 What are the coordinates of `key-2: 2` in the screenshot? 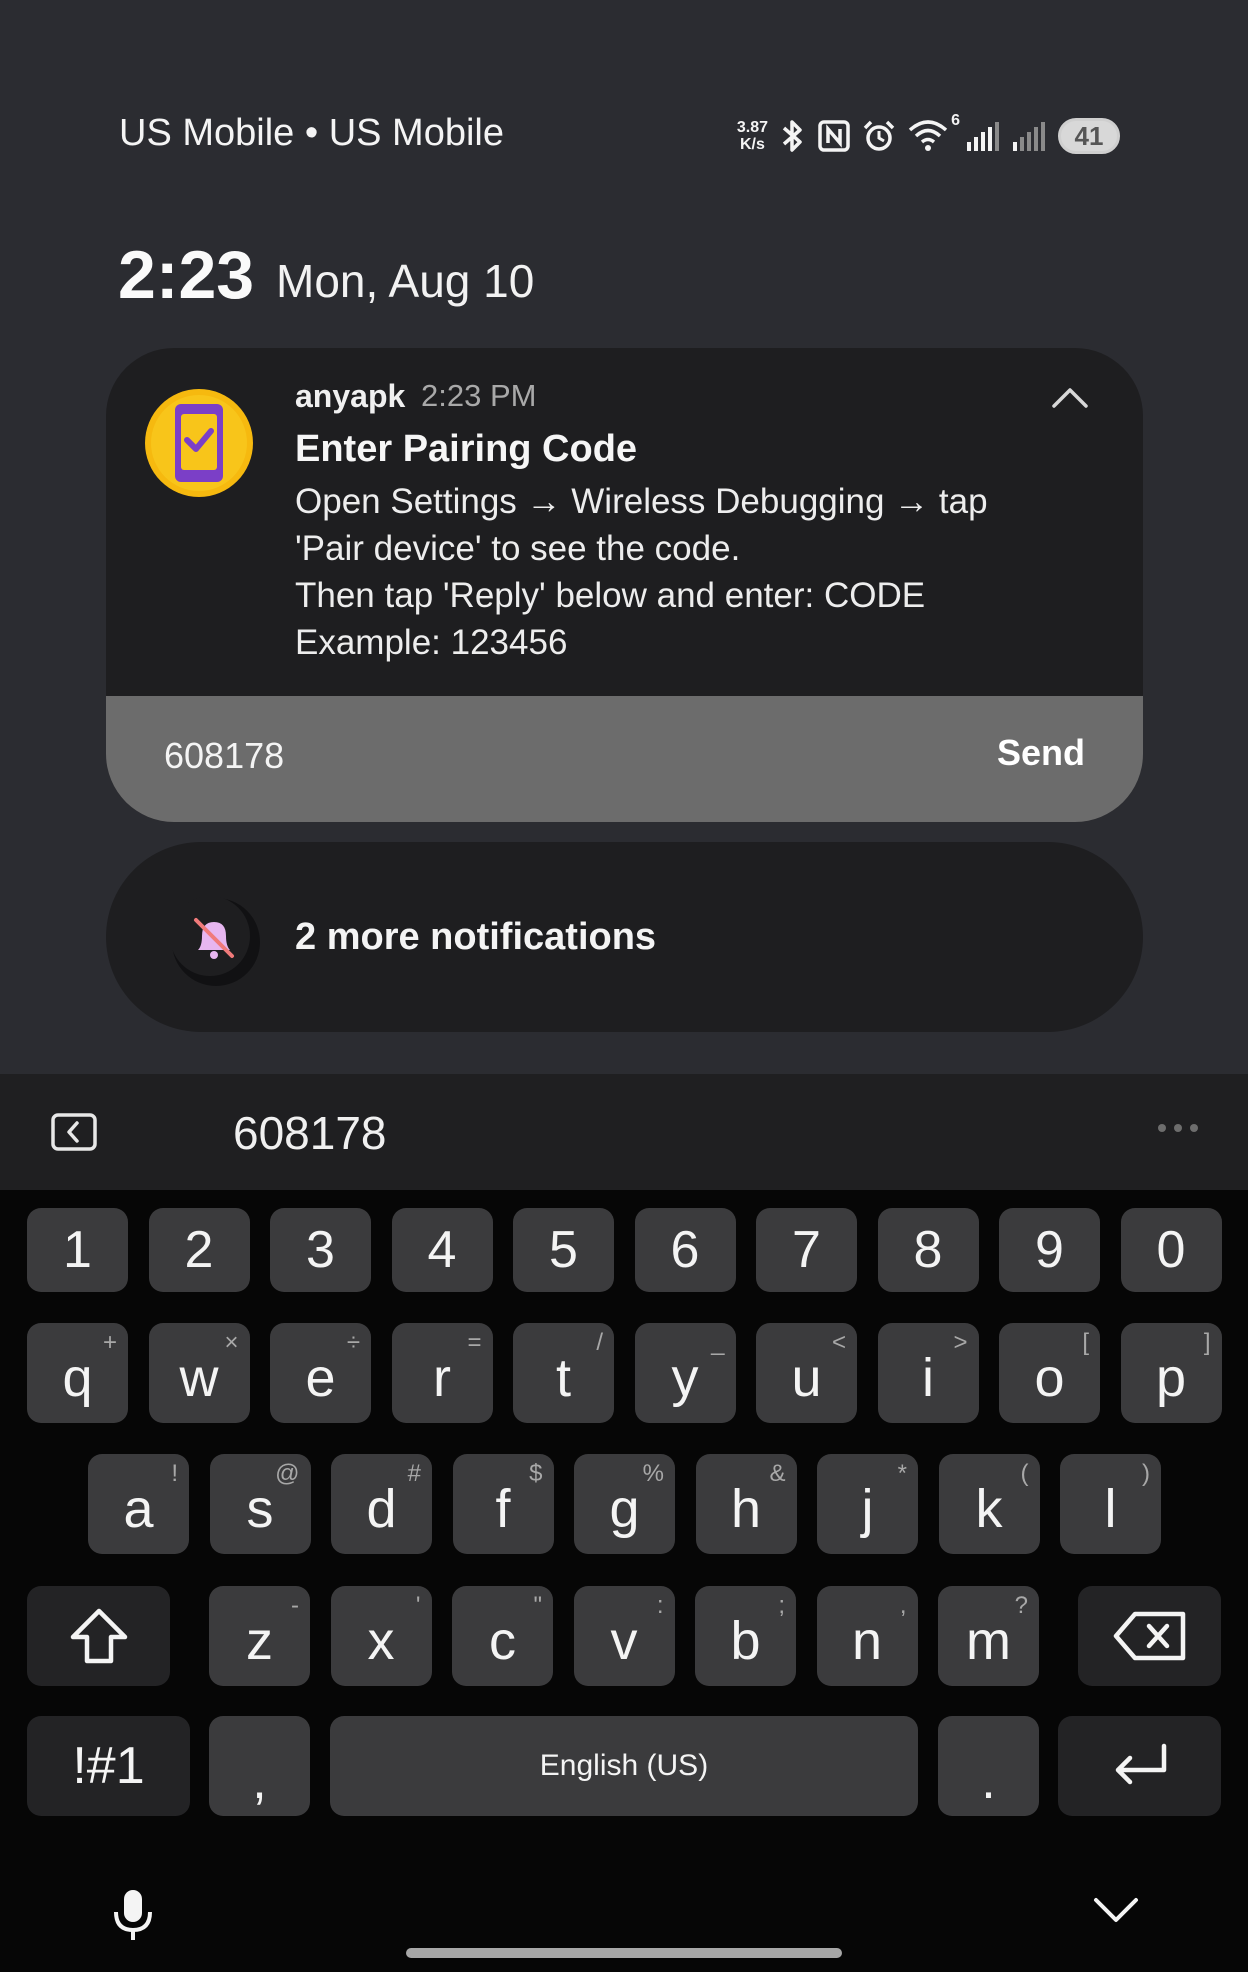 It's located at (199, 1250).